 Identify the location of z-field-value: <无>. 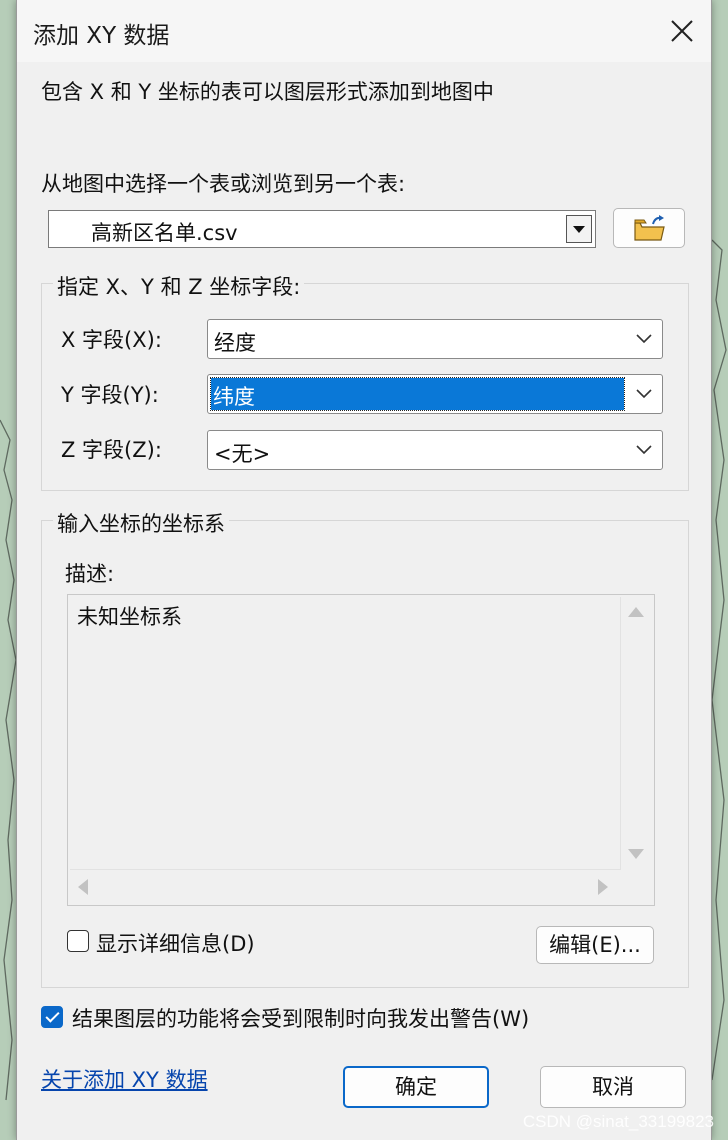
(242, 454).